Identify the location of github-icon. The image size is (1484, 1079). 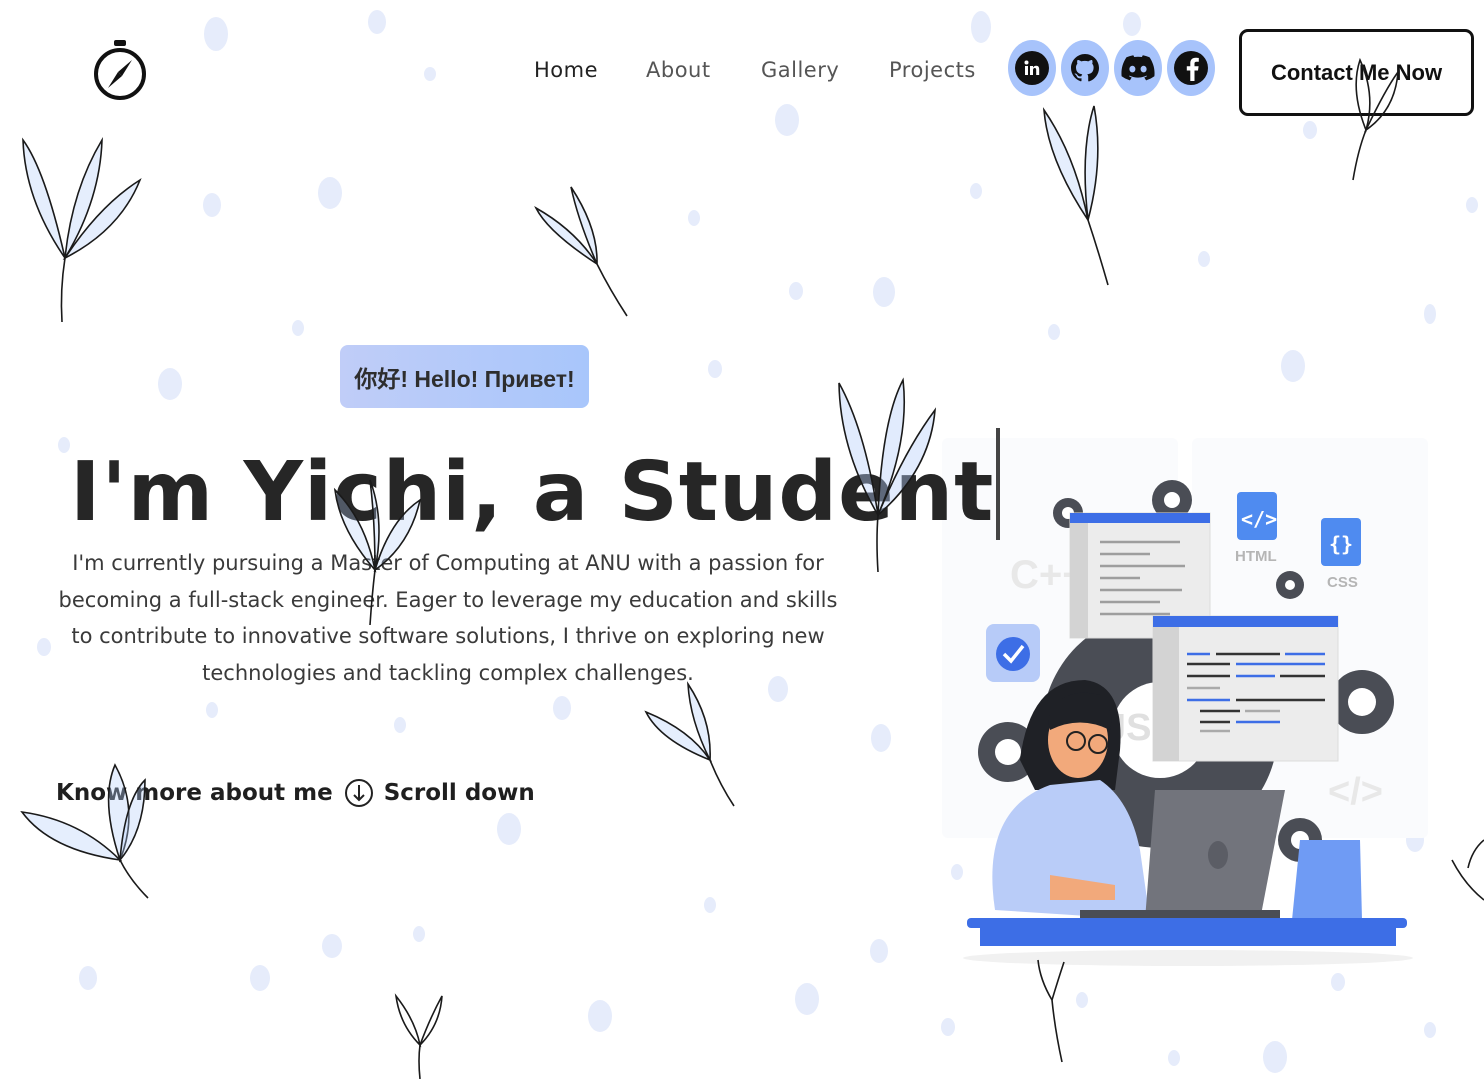
(1085, 68).